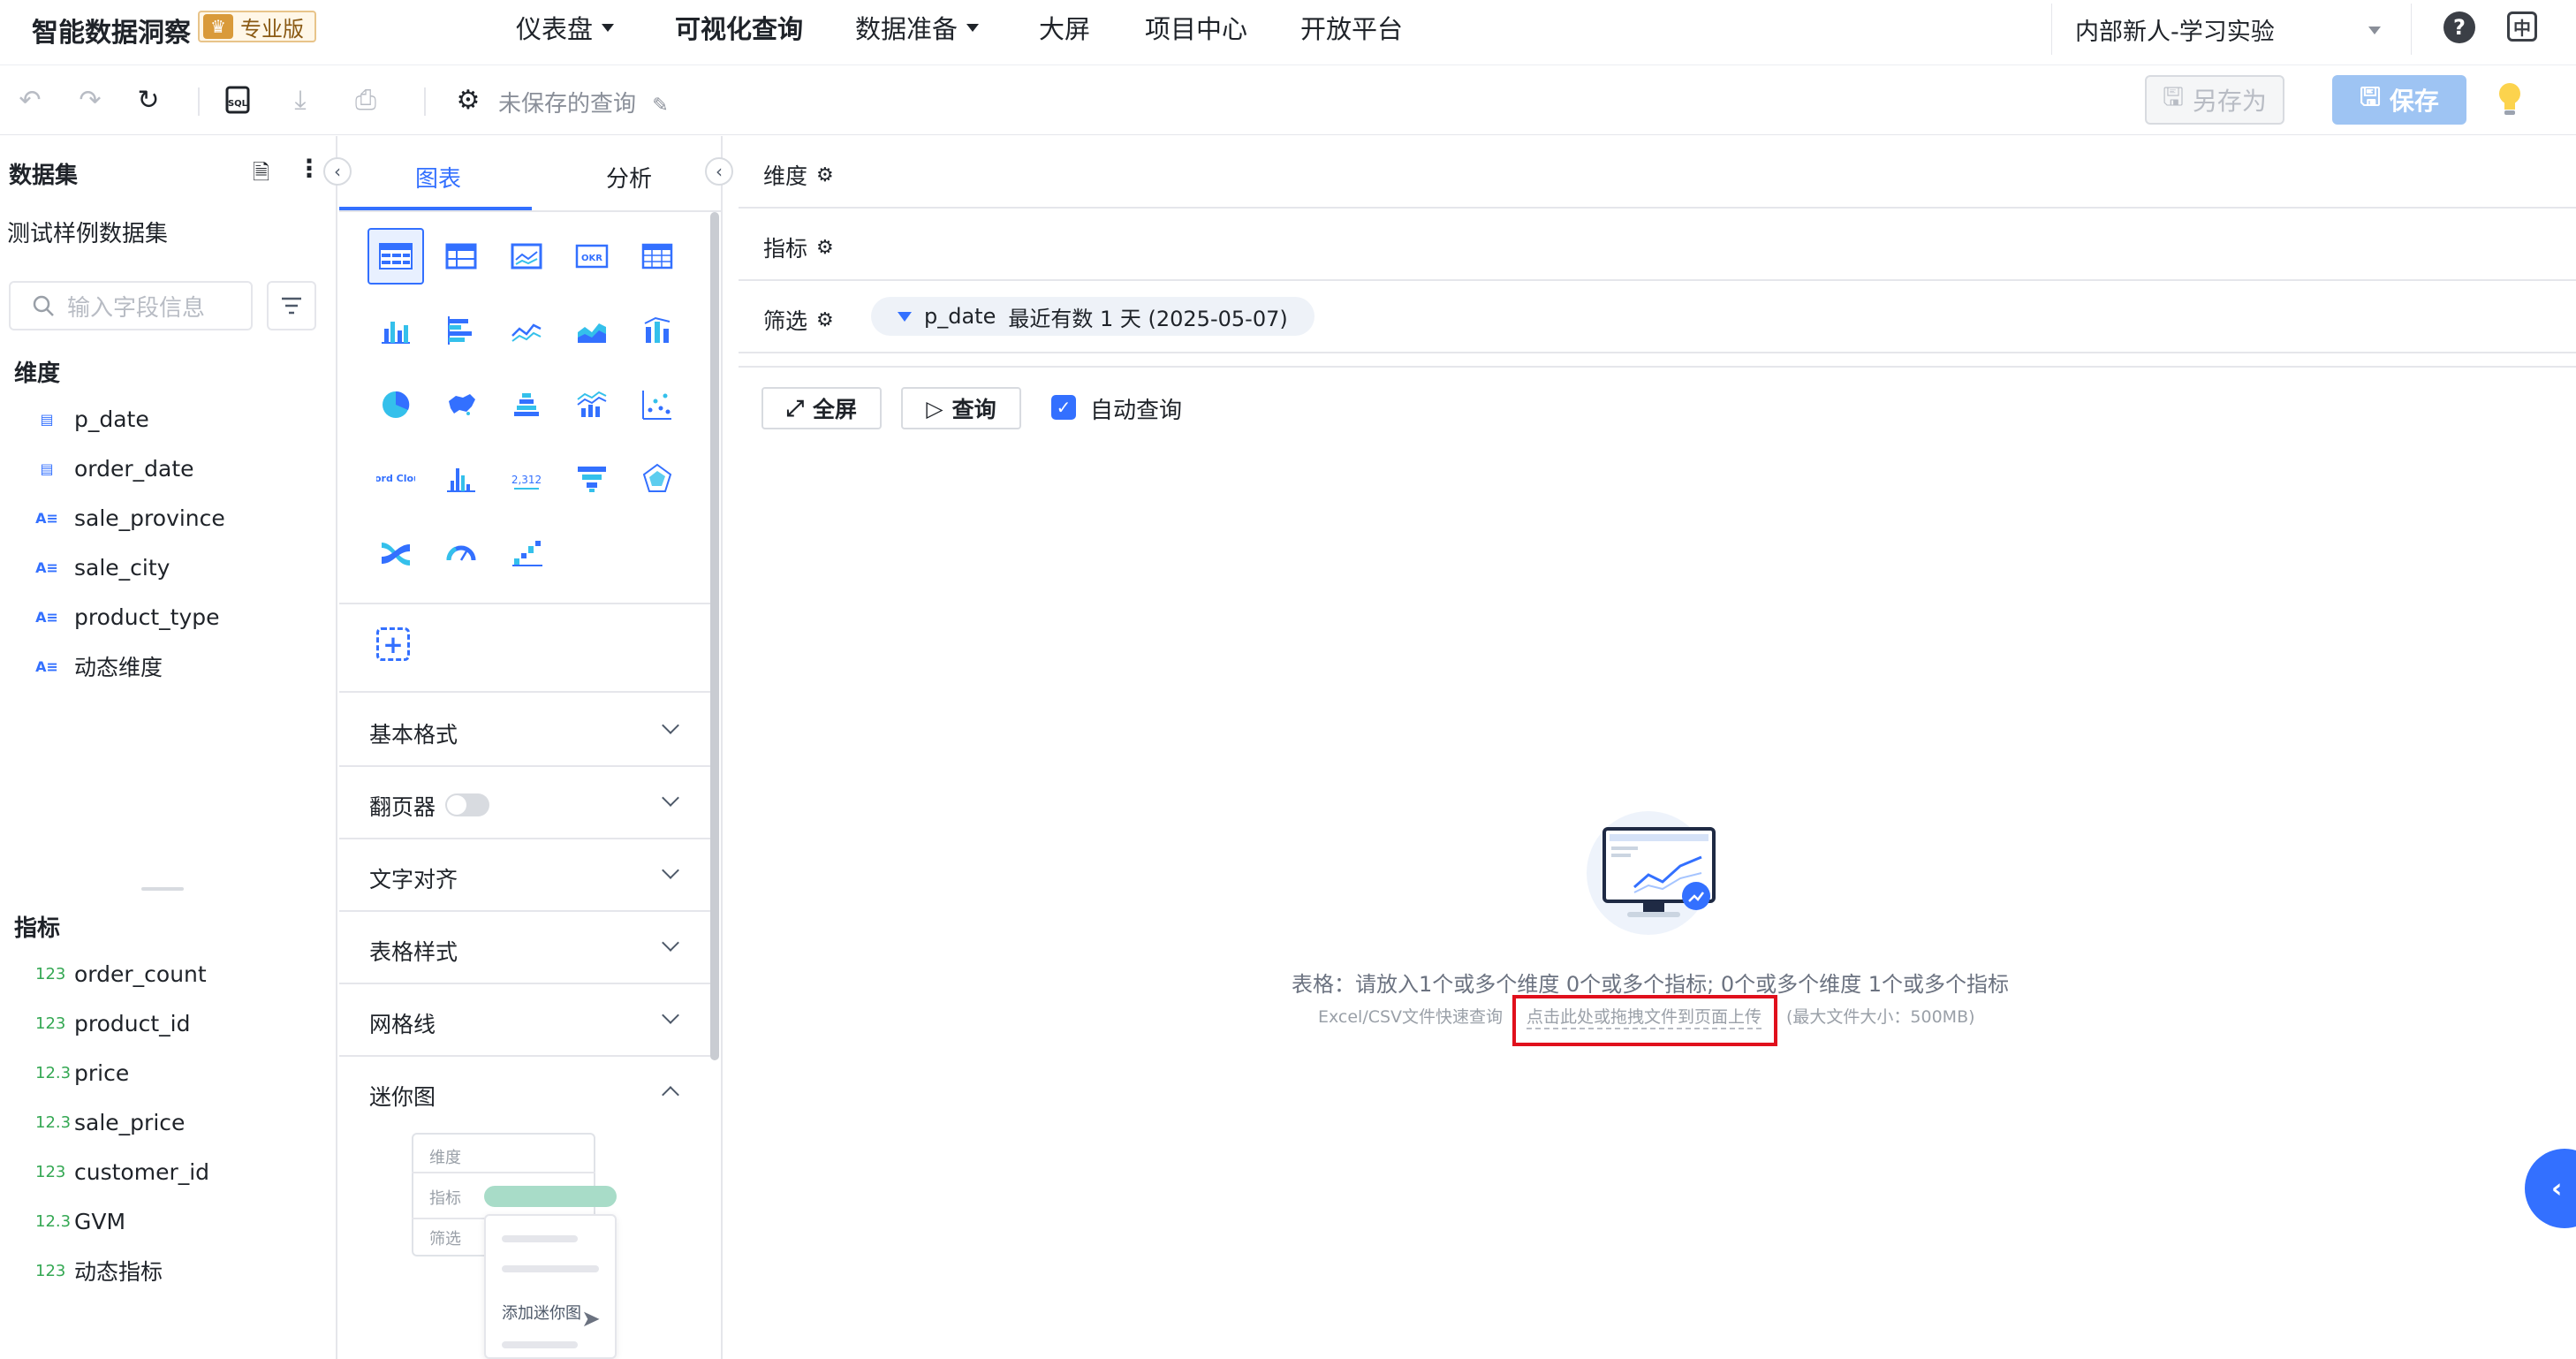 The height and width of the screenshot is (1359, 2576). What do you see at coordinates (103, 568) in the screenshot?
I see `dimension-field: A≡ sale_city` at bounding box center [103, 568].